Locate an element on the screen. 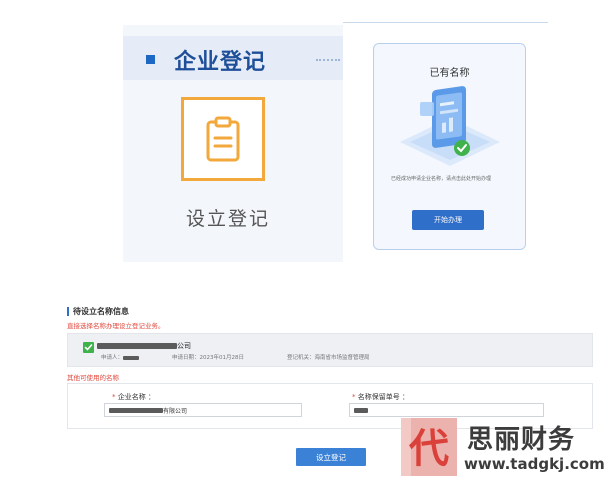 The width and height of the screenshot is (605, 489). setup-registration-label: 设立登记 is located at coordinates (228, 217).